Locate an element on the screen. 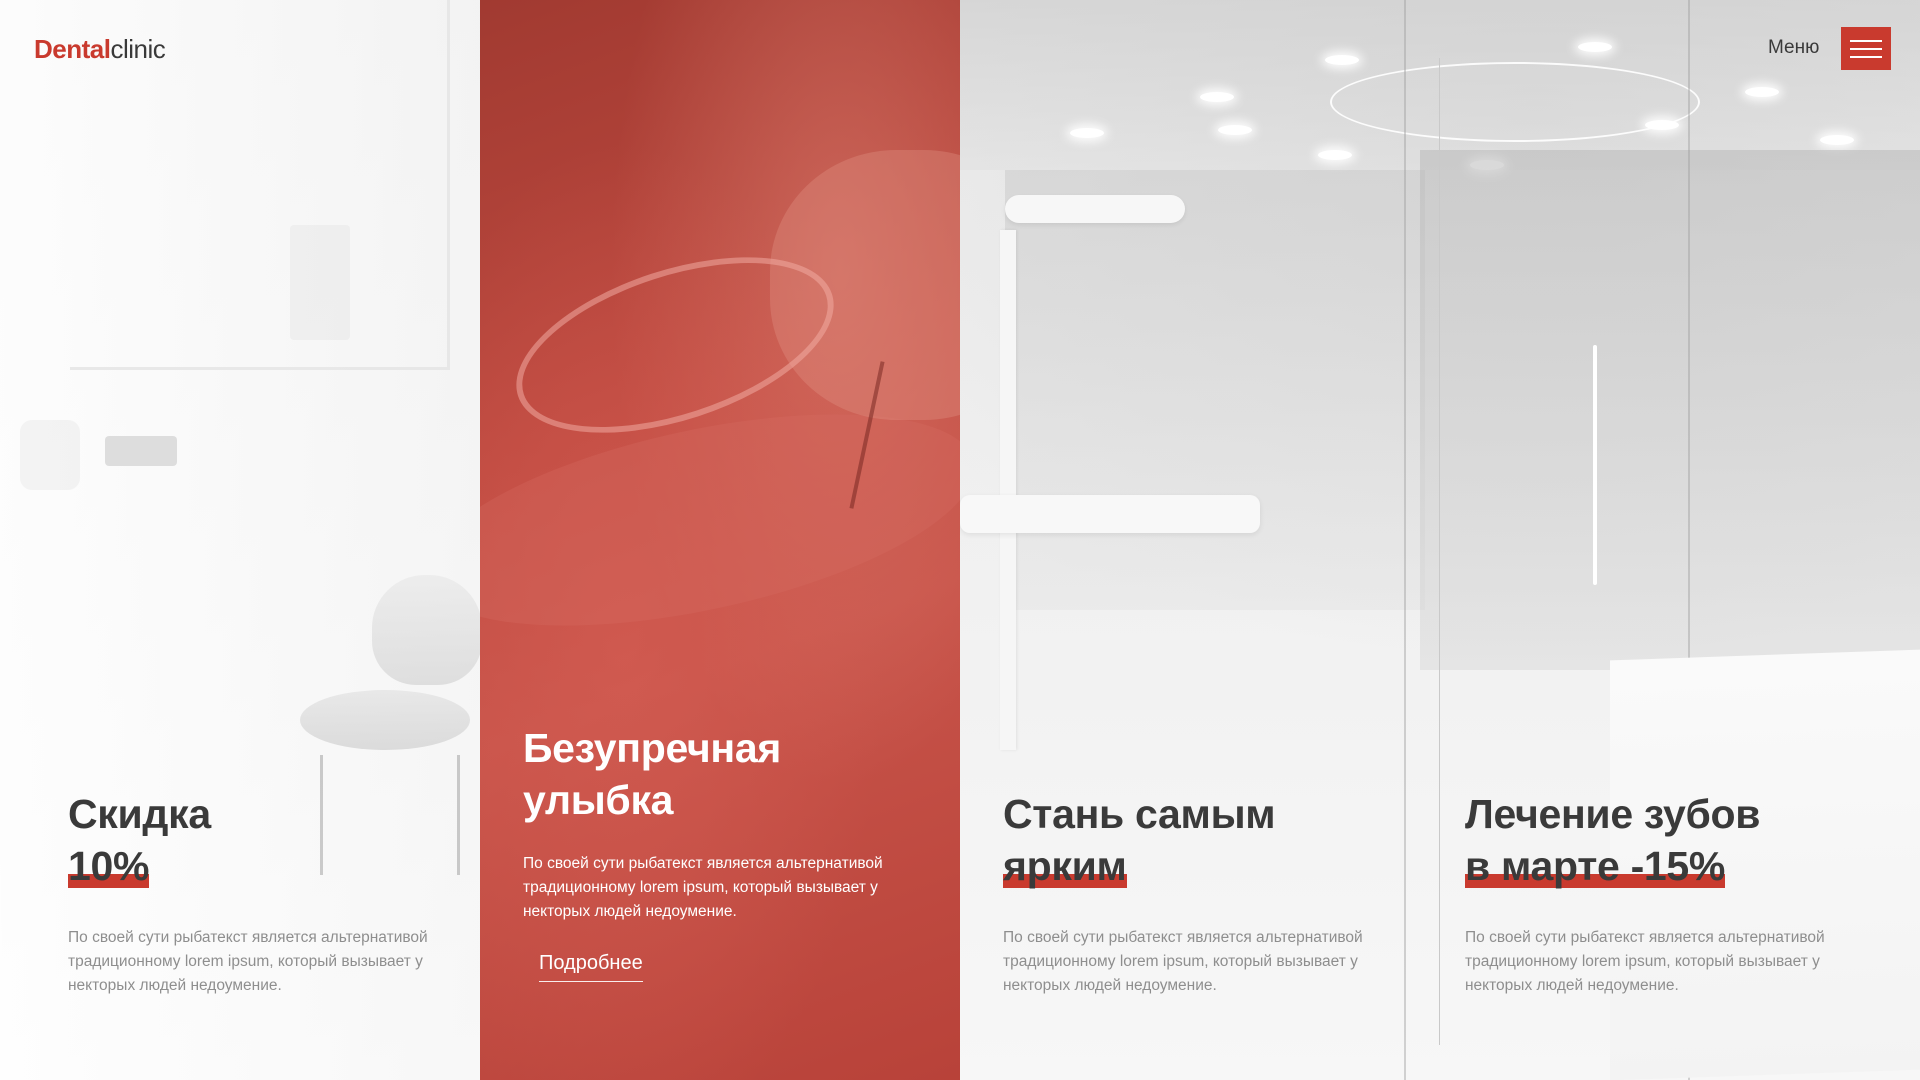  column-title-line: улыбка is located at coordinates (598, 800).